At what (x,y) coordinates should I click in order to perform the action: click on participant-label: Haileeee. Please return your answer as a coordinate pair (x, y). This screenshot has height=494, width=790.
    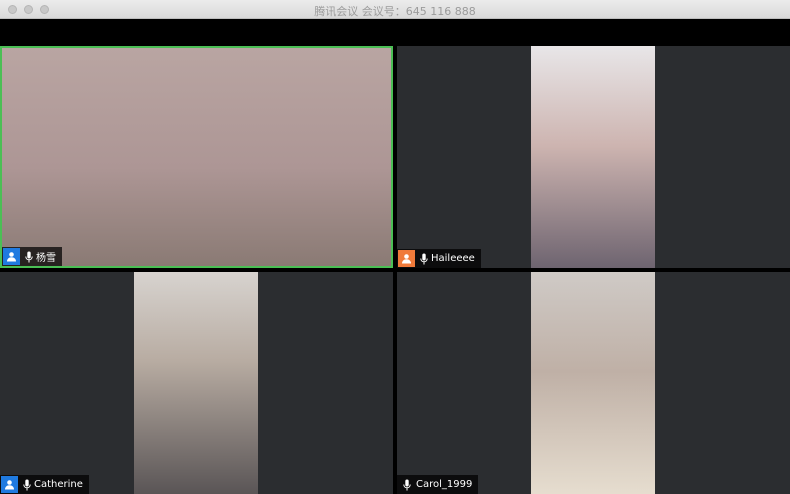
    Looking at the image, I should click on (439, 258).